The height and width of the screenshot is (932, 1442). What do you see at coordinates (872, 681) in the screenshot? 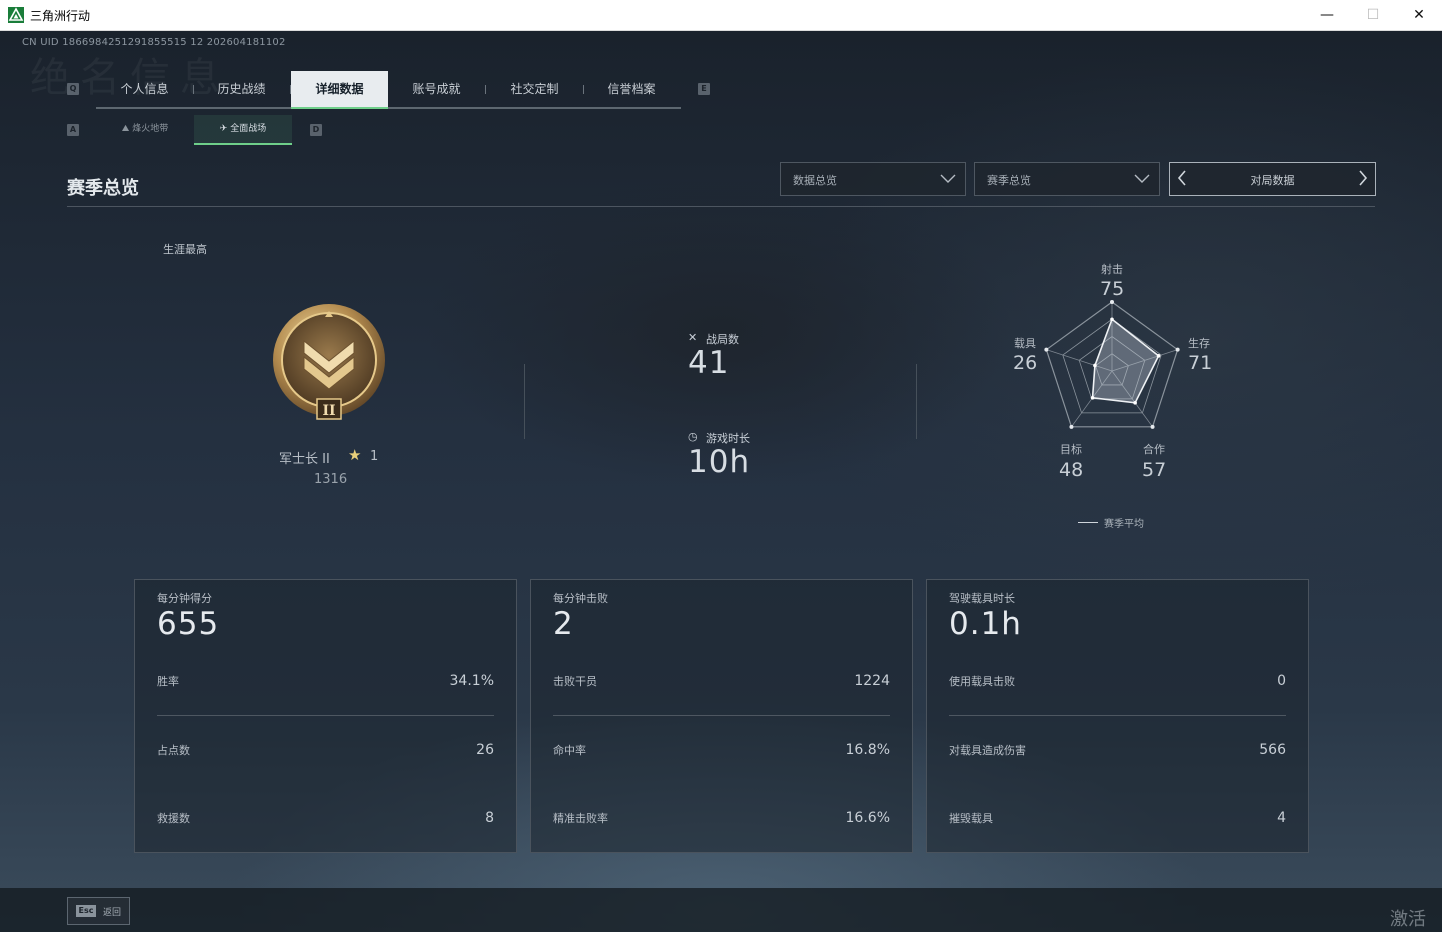
I see `stat-value: 1224` at bounding box center [872, 681].